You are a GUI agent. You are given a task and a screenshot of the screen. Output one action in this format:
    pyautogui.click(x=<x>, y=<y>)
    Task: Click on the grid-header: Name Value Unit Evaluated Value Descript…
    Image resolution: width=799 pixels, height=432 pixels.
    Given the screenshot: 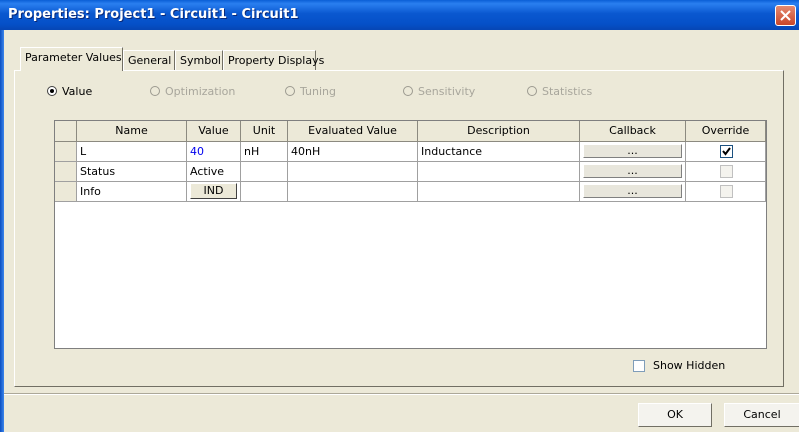 What is the action you would take?
    pyautogui.click(x=410, y=131)
    